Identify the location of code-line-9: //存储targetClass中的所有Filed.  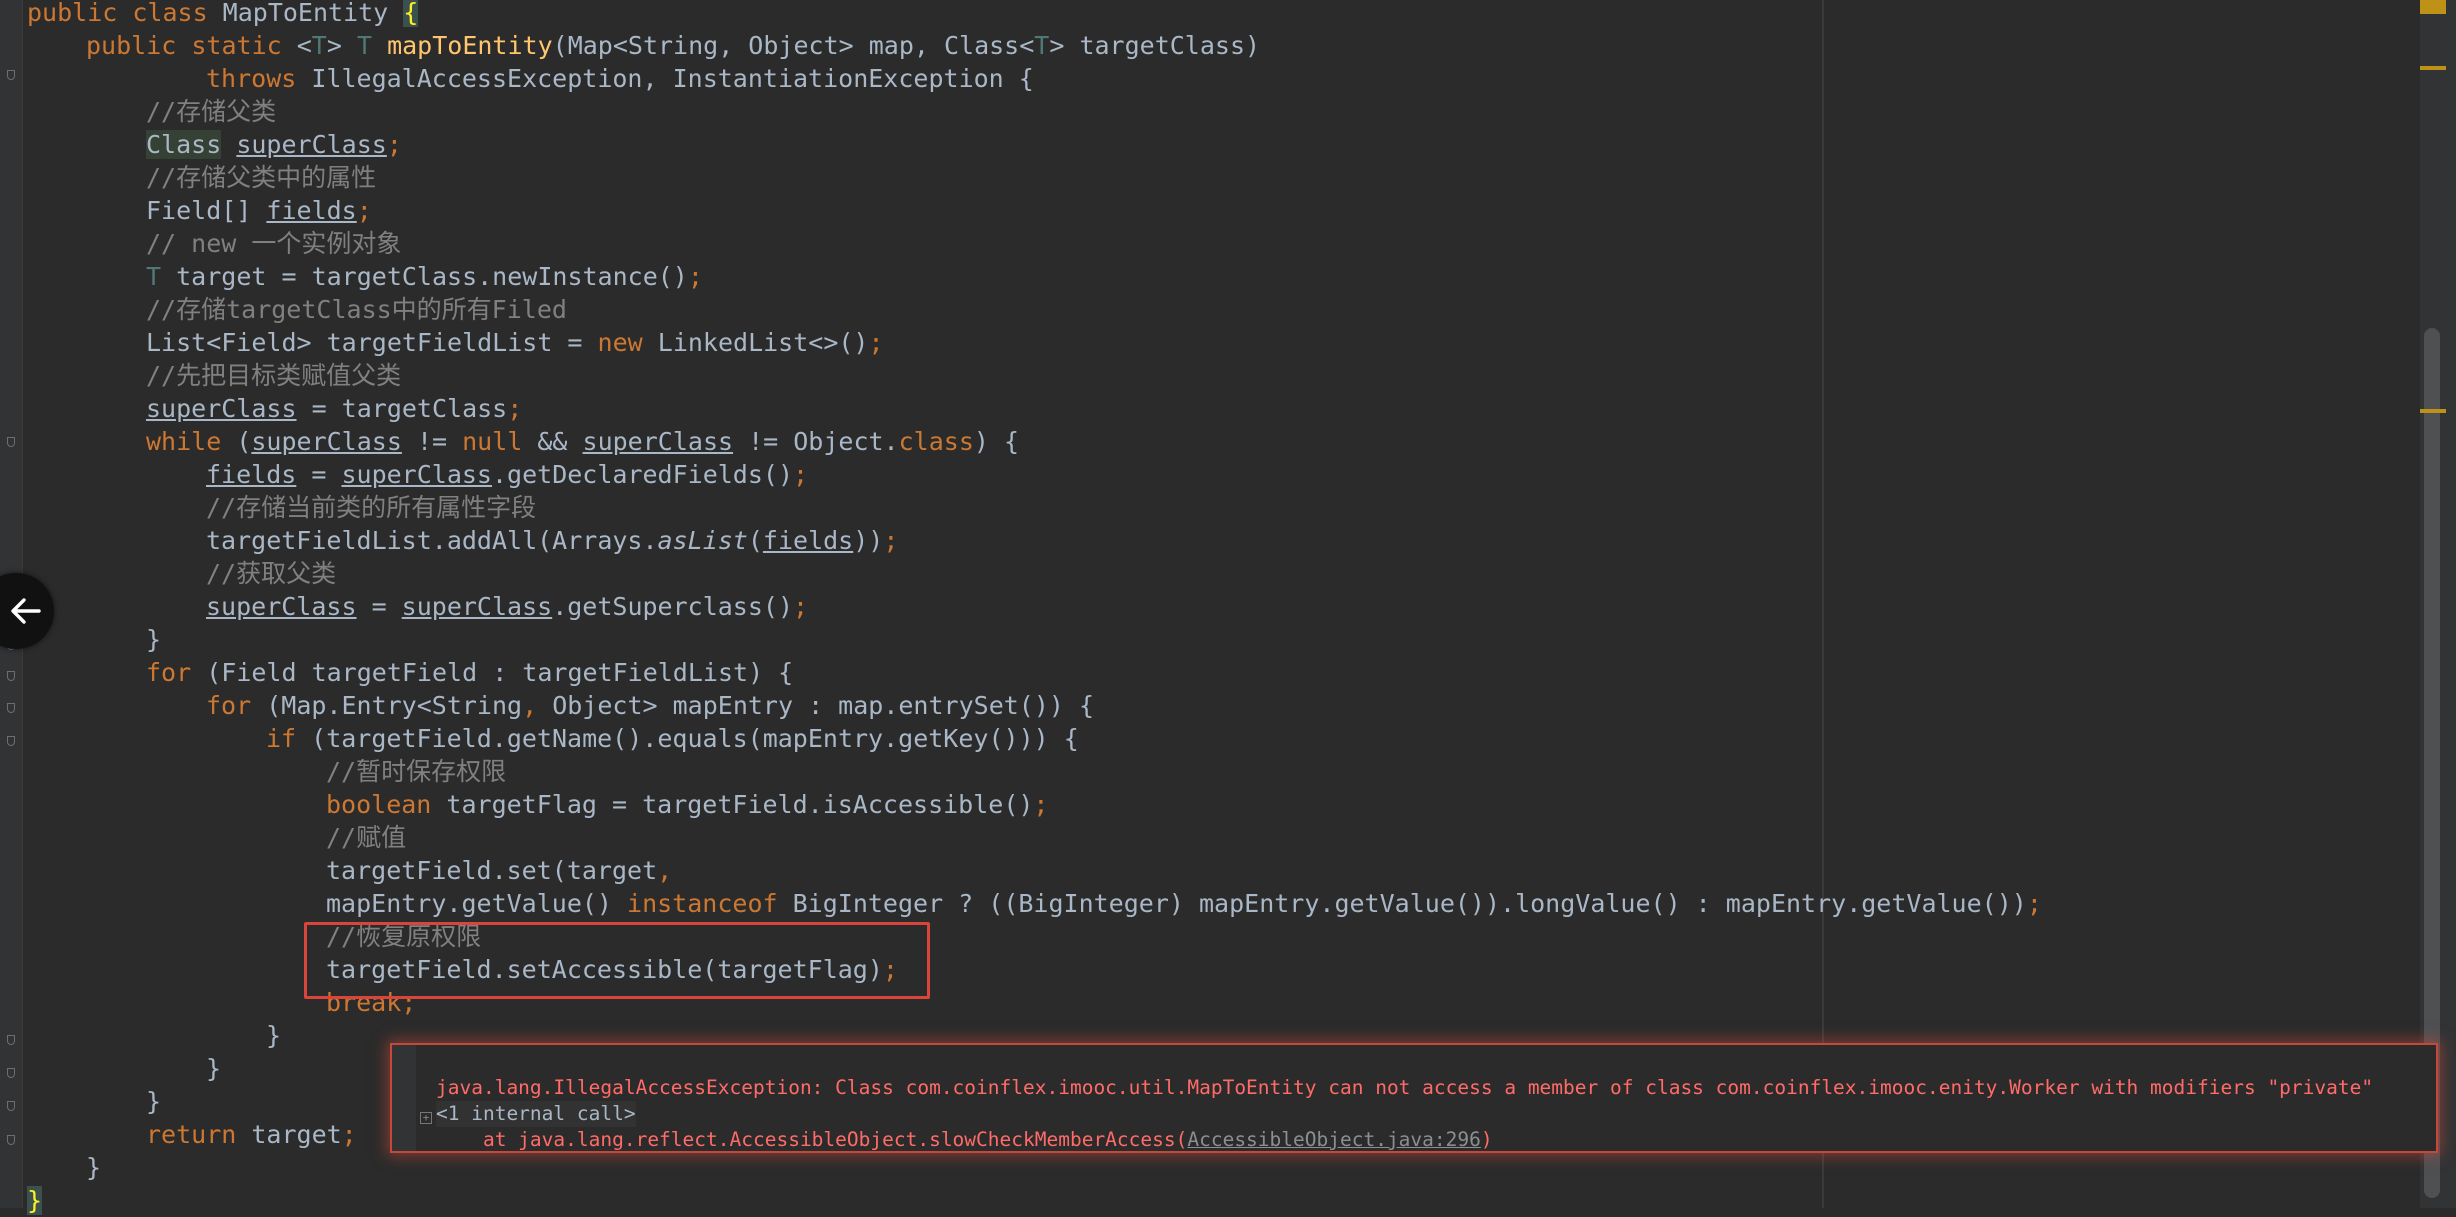
(356, 309).